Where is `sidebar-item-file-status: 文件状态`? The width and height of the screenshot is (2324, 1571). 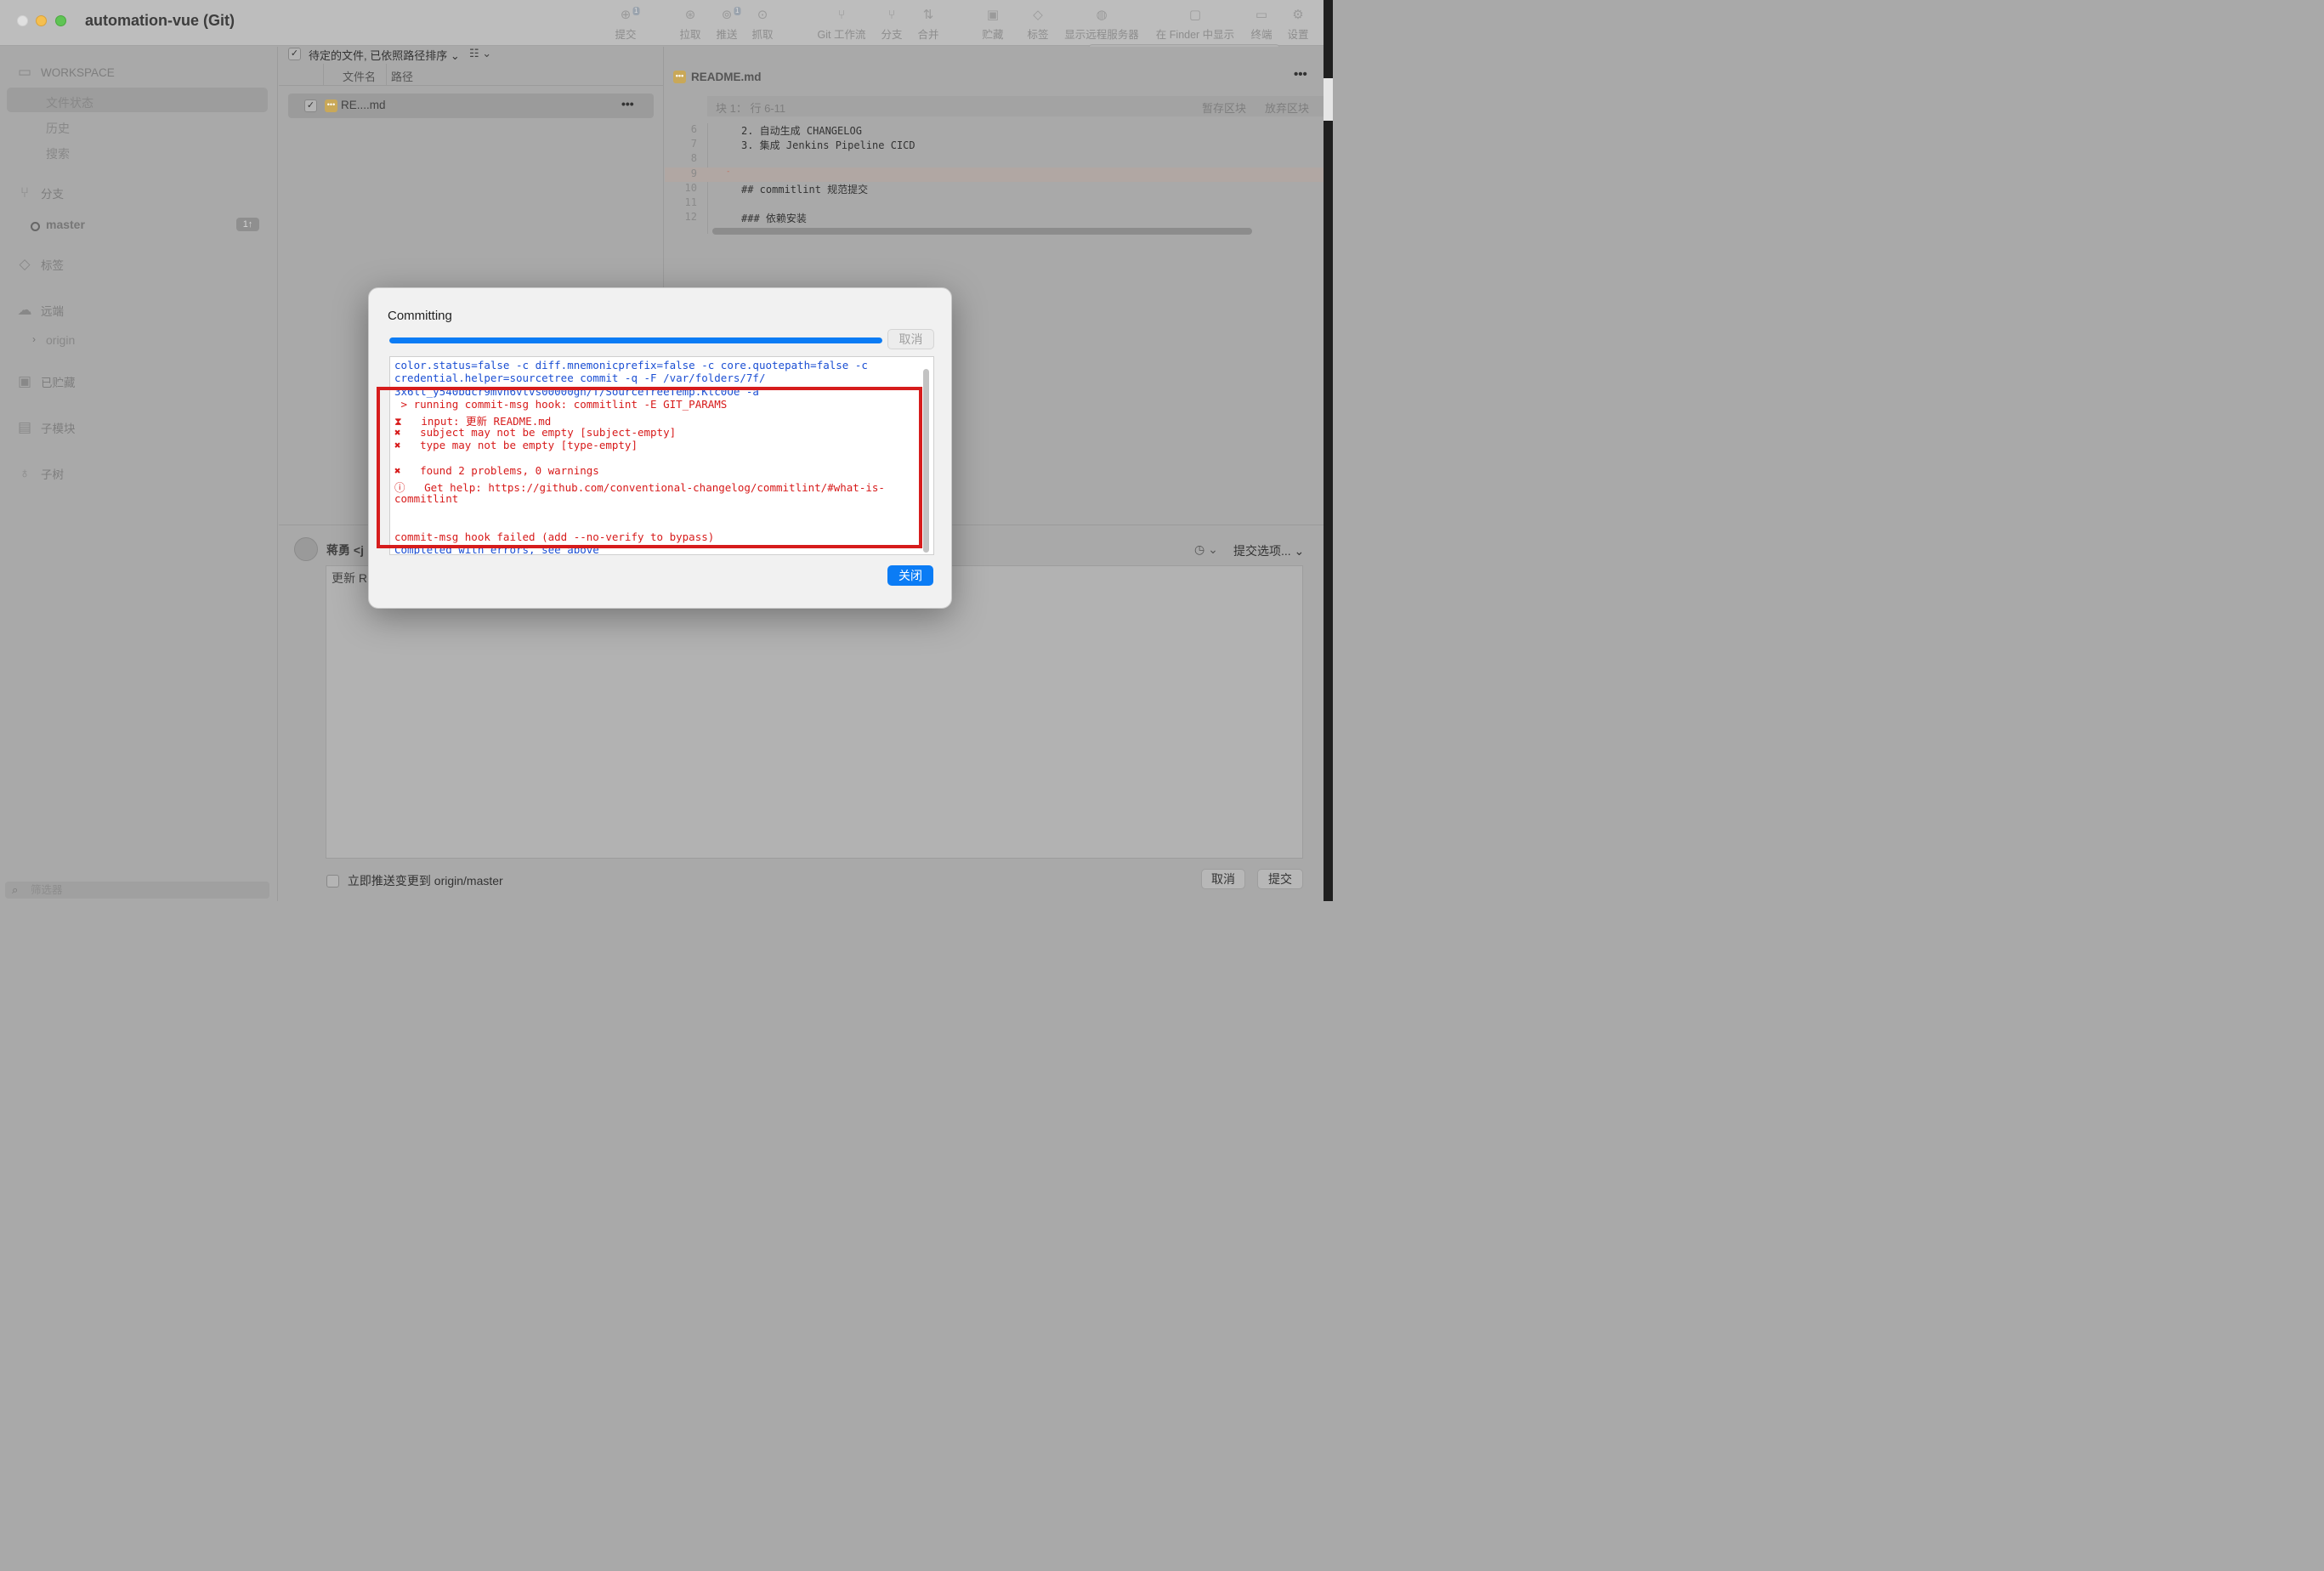
sidebar-item-file-status: 文件状态 is located at coordinates (70, 102).